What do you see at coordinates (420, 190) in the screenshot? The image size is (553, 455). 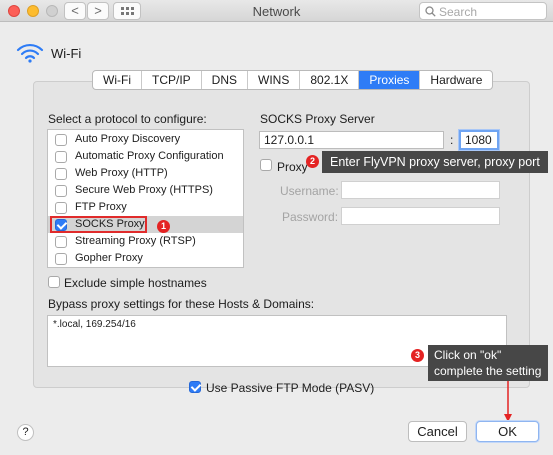 I see `username-input` at bounding box center [420, 190].